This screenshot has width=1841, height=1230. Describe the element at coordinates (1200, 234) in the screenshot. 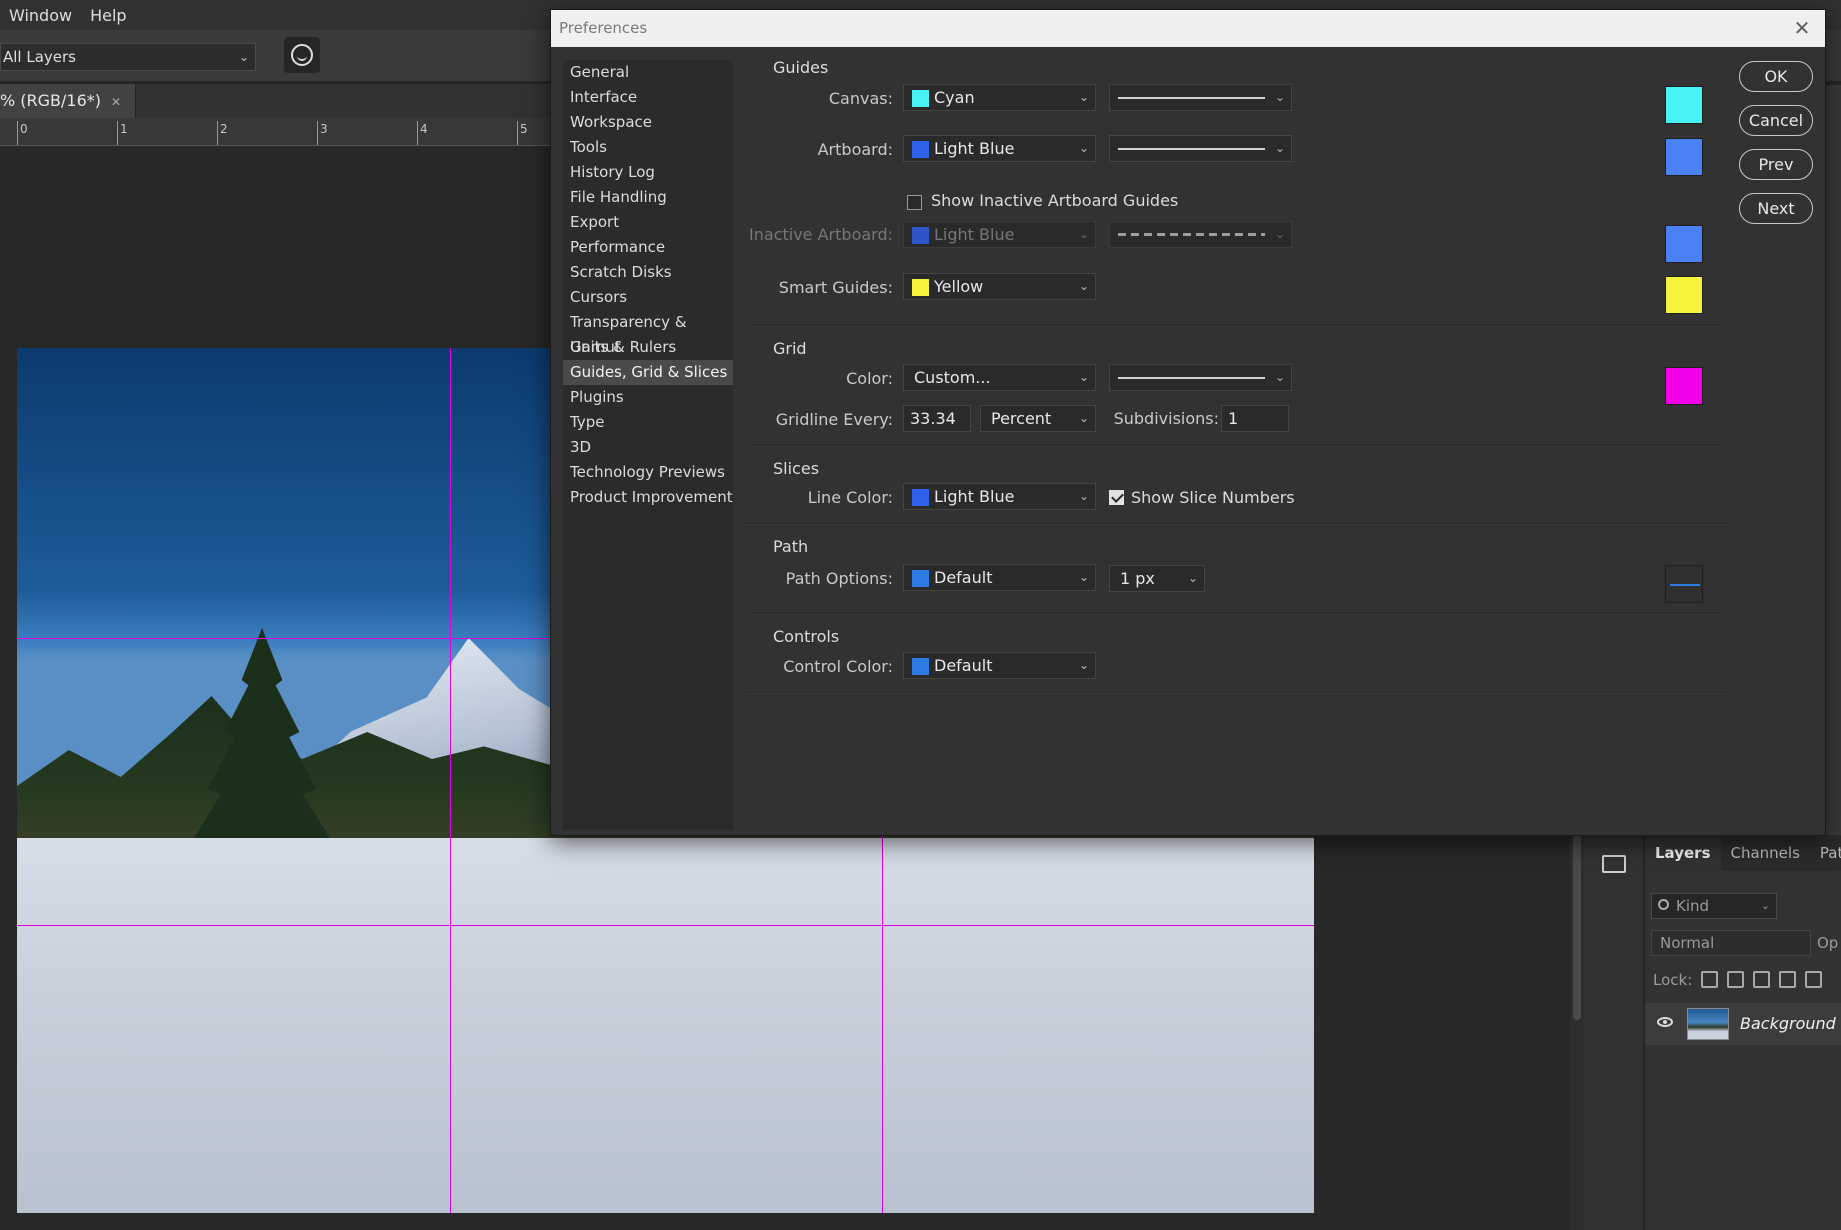

I see `inactive-artboard-style-dropdown: ⌄` at that location.